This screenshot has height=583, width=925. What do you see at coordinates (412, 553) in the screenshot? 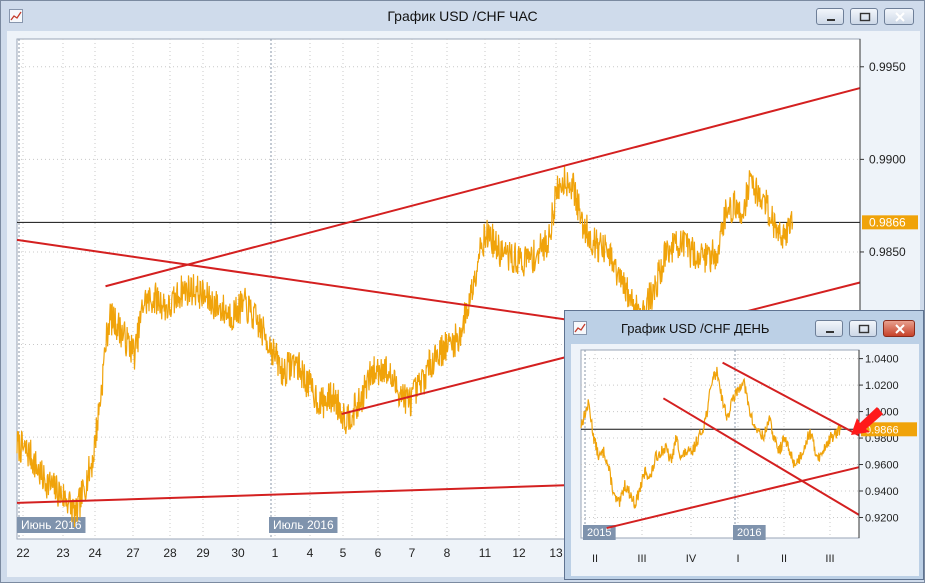
I see `hourly-xtick-label: 7` at bounding box center [412, 553].